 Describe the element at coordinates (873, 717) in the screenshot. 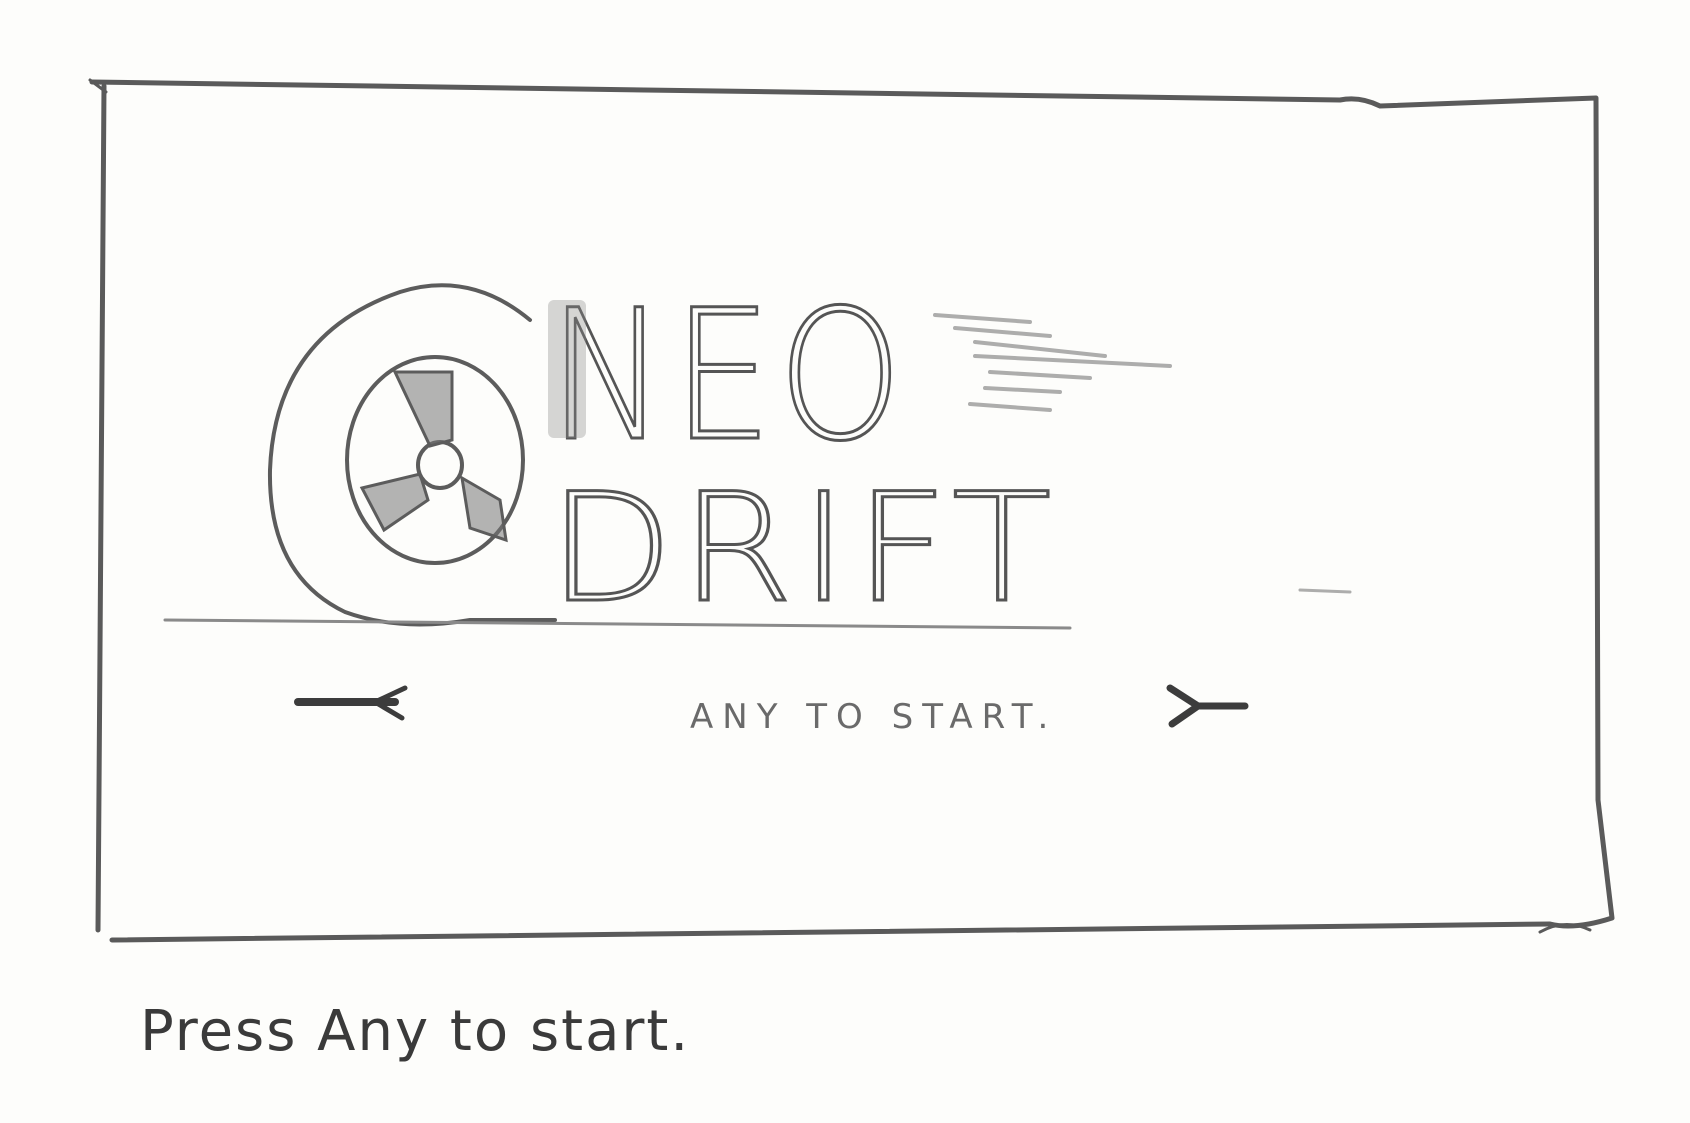

I see `start-prompt: ANY TO START.` at that location.